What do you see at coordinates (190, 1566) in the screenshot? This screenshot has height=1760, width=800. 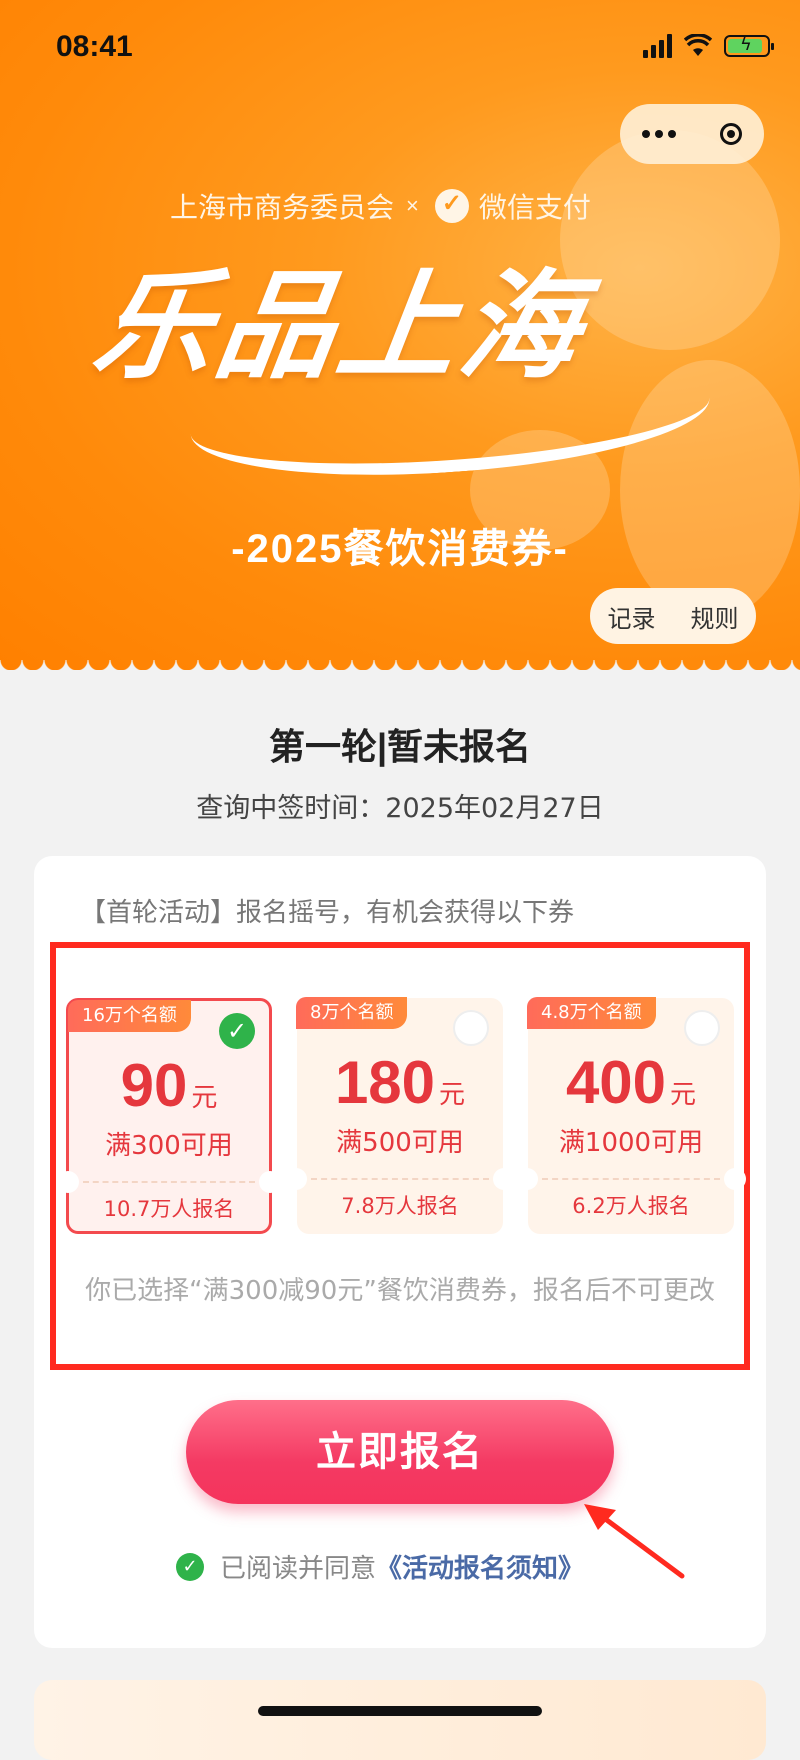 I see `agree-checkbox-icon: ✓` at bounding box center [190, 1566].